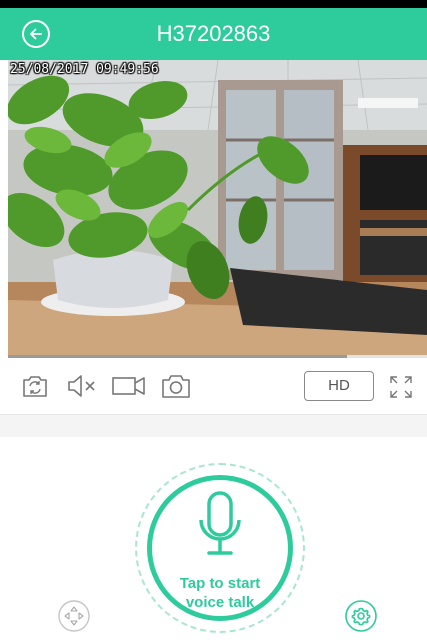  I want to click on page-title: H37202863, so click(213, 33).